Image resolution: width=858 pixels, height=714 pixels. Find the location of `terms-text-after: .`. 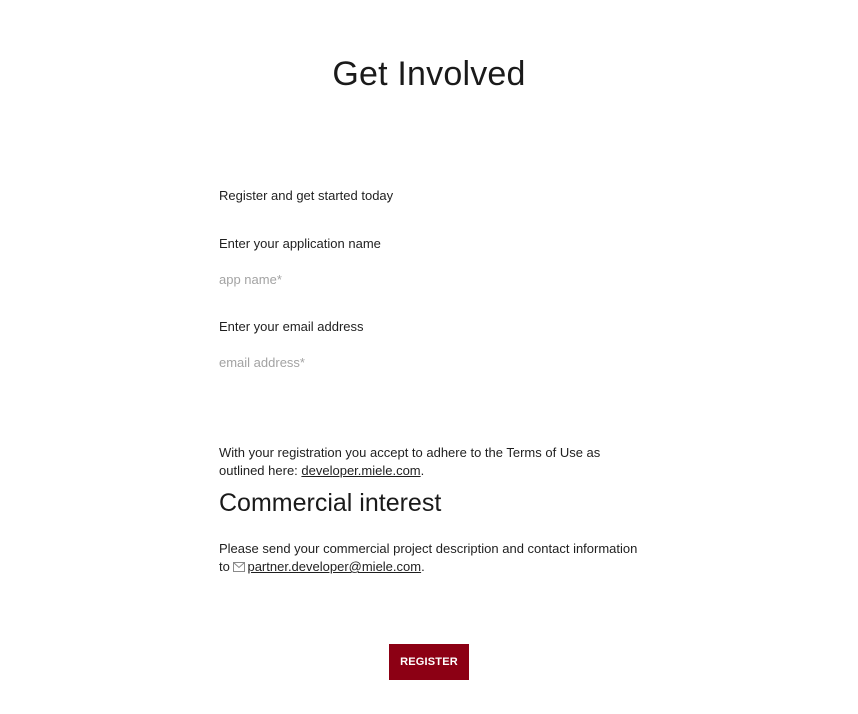

terms-text-after: . is located at coordinates (422, 470).